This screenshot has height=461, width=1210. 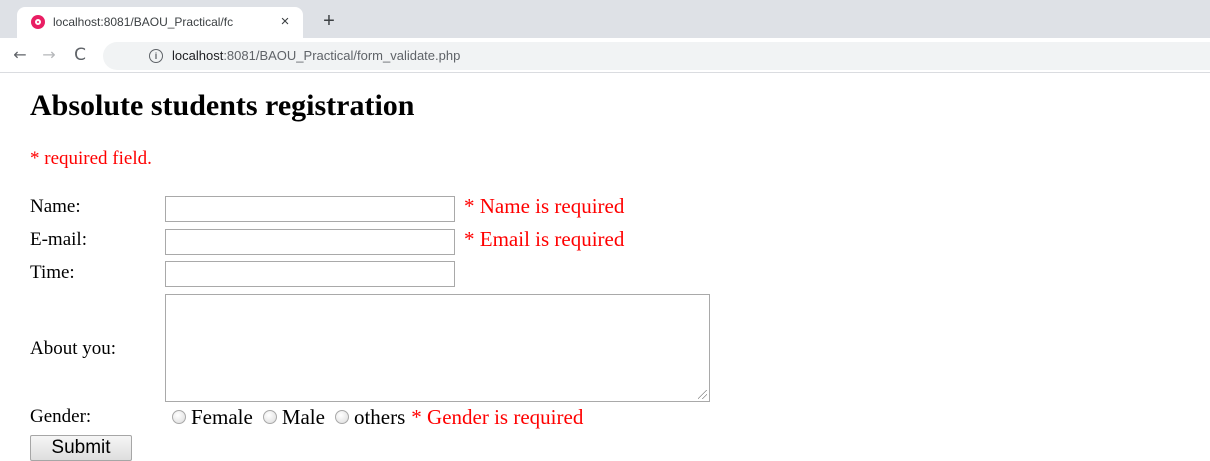 What do you see at coordinates (55, 206) in the screenshot?
I see `name-label: Name:` at bounding box center [55, 206].